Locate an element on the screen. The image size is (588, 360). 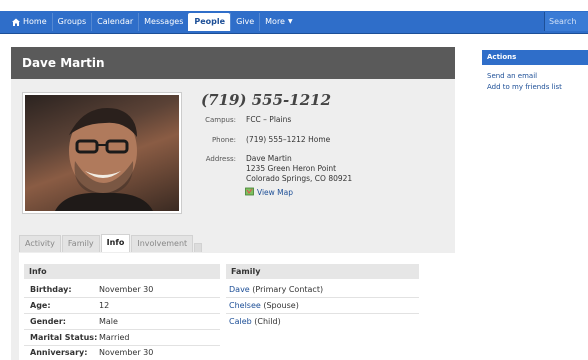
family-member: Caleb (Child) is located at coordinates (255, 321).